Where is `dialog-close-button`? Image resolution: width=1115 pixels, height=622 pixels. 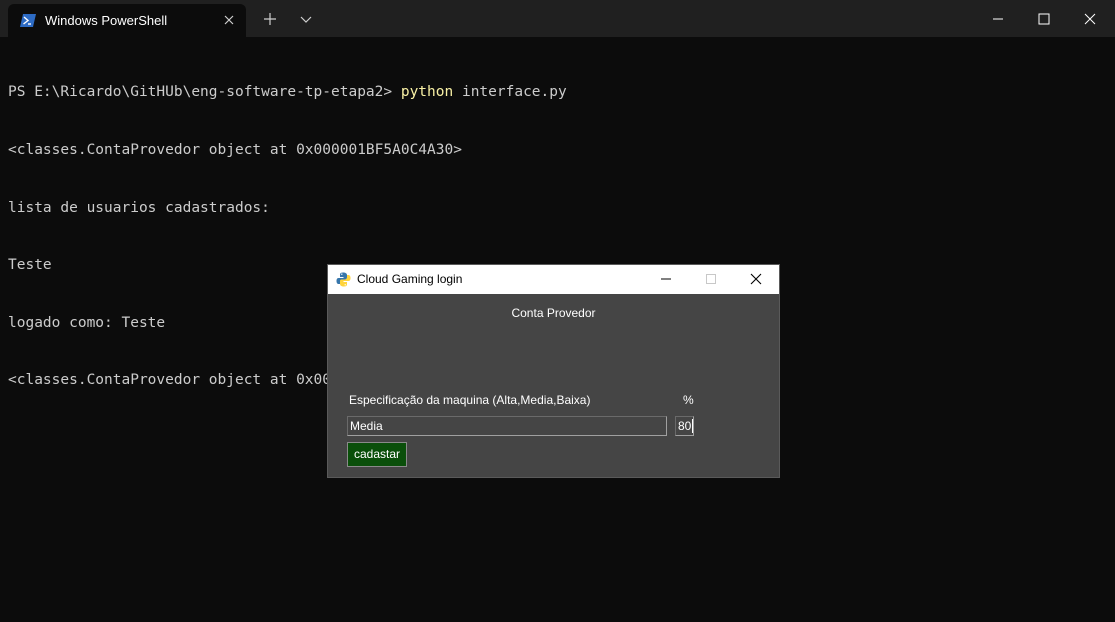 dialog-close-button is located at coordinates (756, 279).